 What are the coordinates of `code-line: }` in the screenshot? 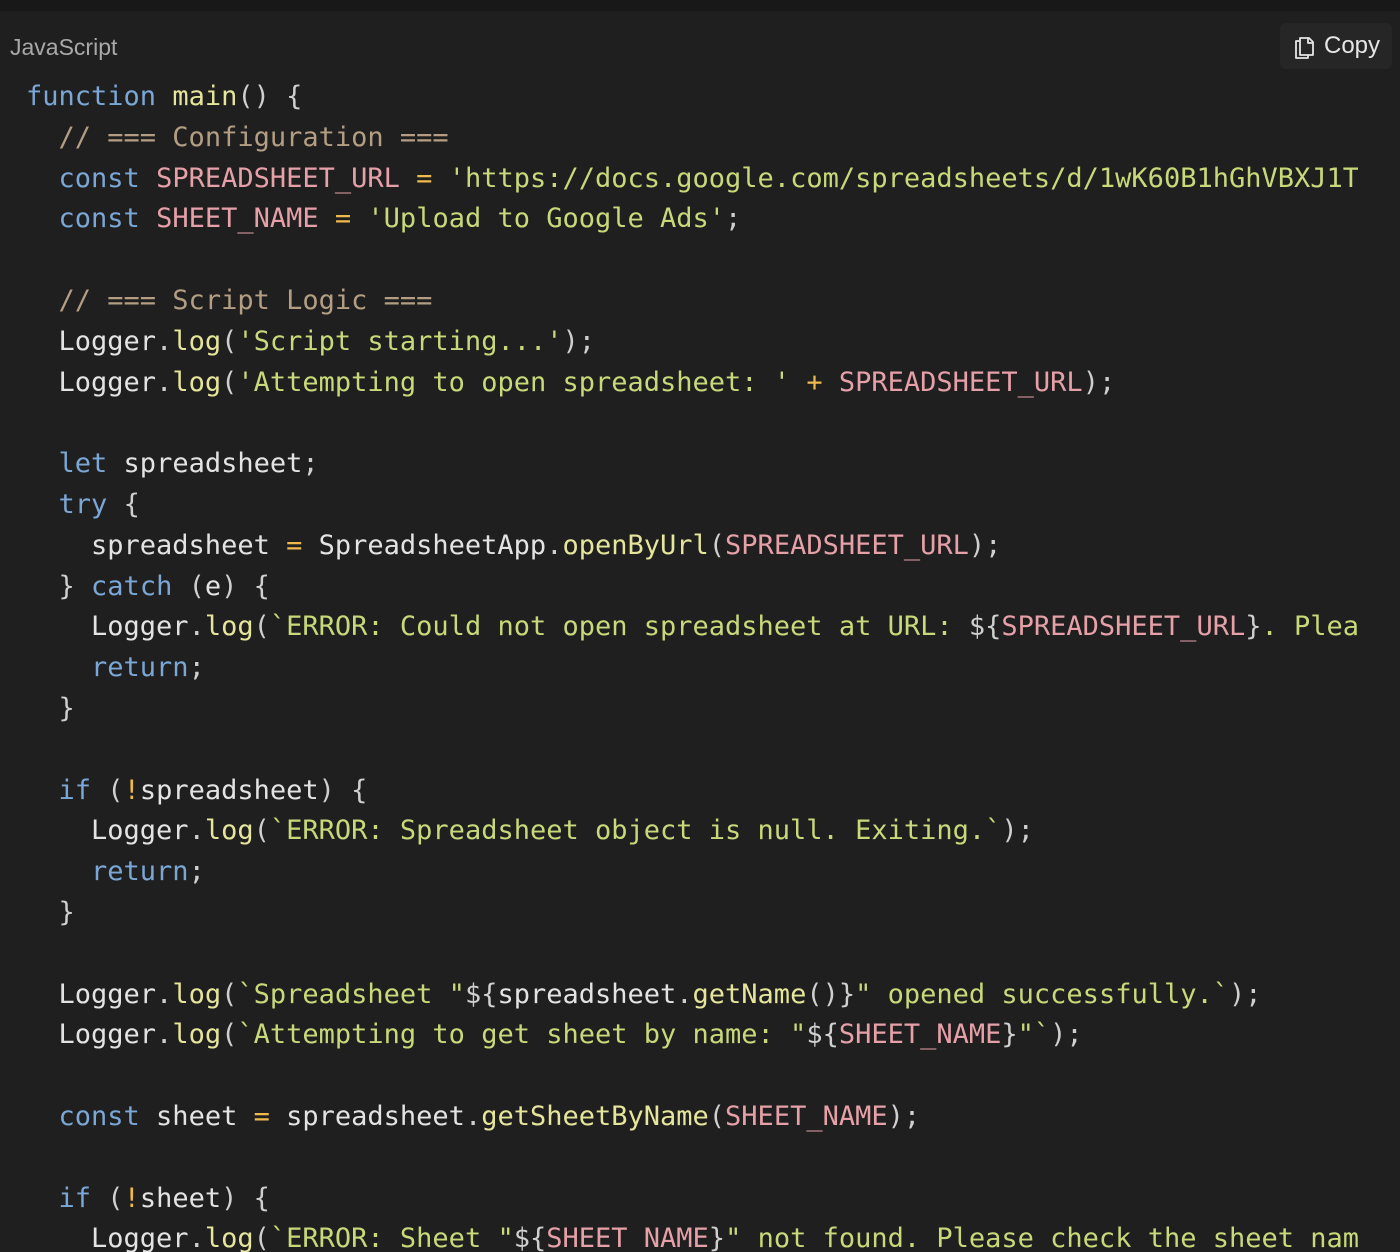 It's located at (692, 709).